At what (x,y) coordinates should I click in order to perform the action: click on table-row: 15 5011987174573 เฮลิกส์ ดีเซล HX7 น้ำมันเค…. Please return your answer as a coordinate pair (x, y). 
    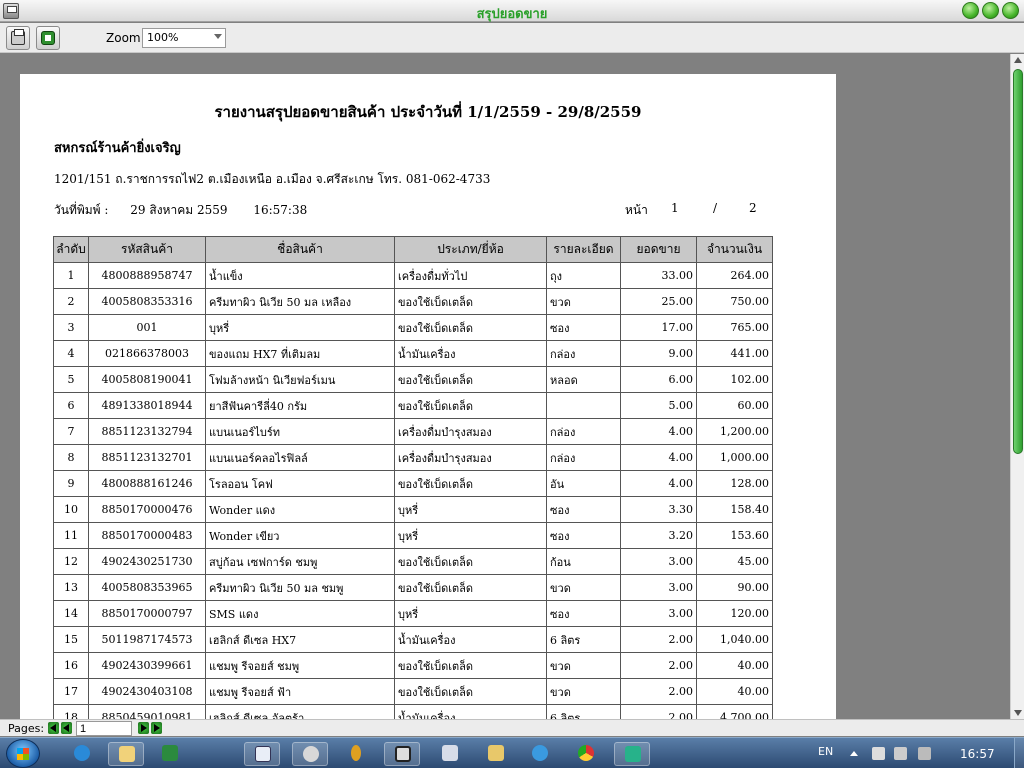
    Looking at the image, I should click on (413, 639).